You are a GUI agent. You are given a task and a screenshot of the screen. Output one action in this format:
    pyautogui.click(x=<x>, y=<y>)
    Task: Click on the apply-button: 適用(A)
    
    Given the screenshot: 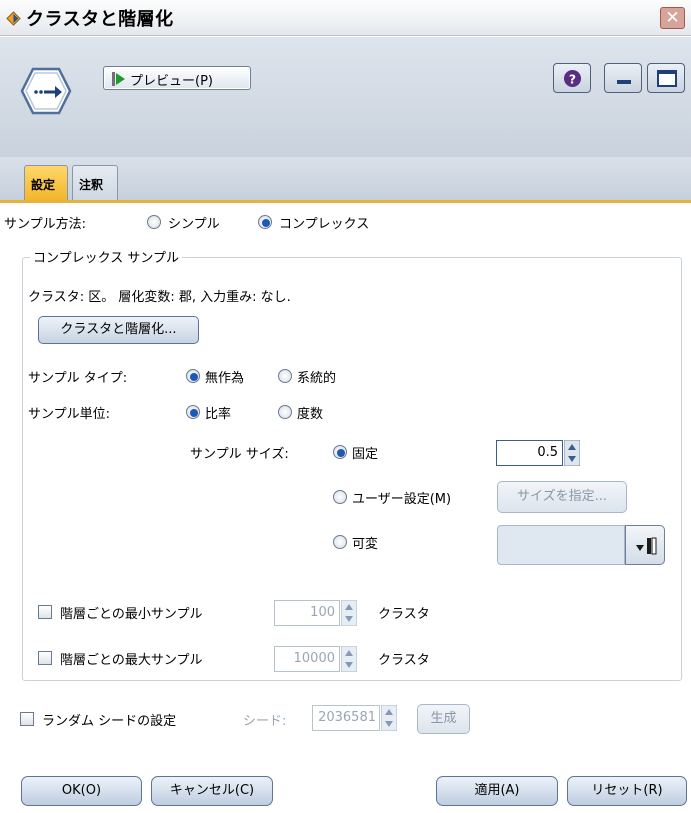 What is the action you would take?
    pyautogui.click(x=497, y=791)
    